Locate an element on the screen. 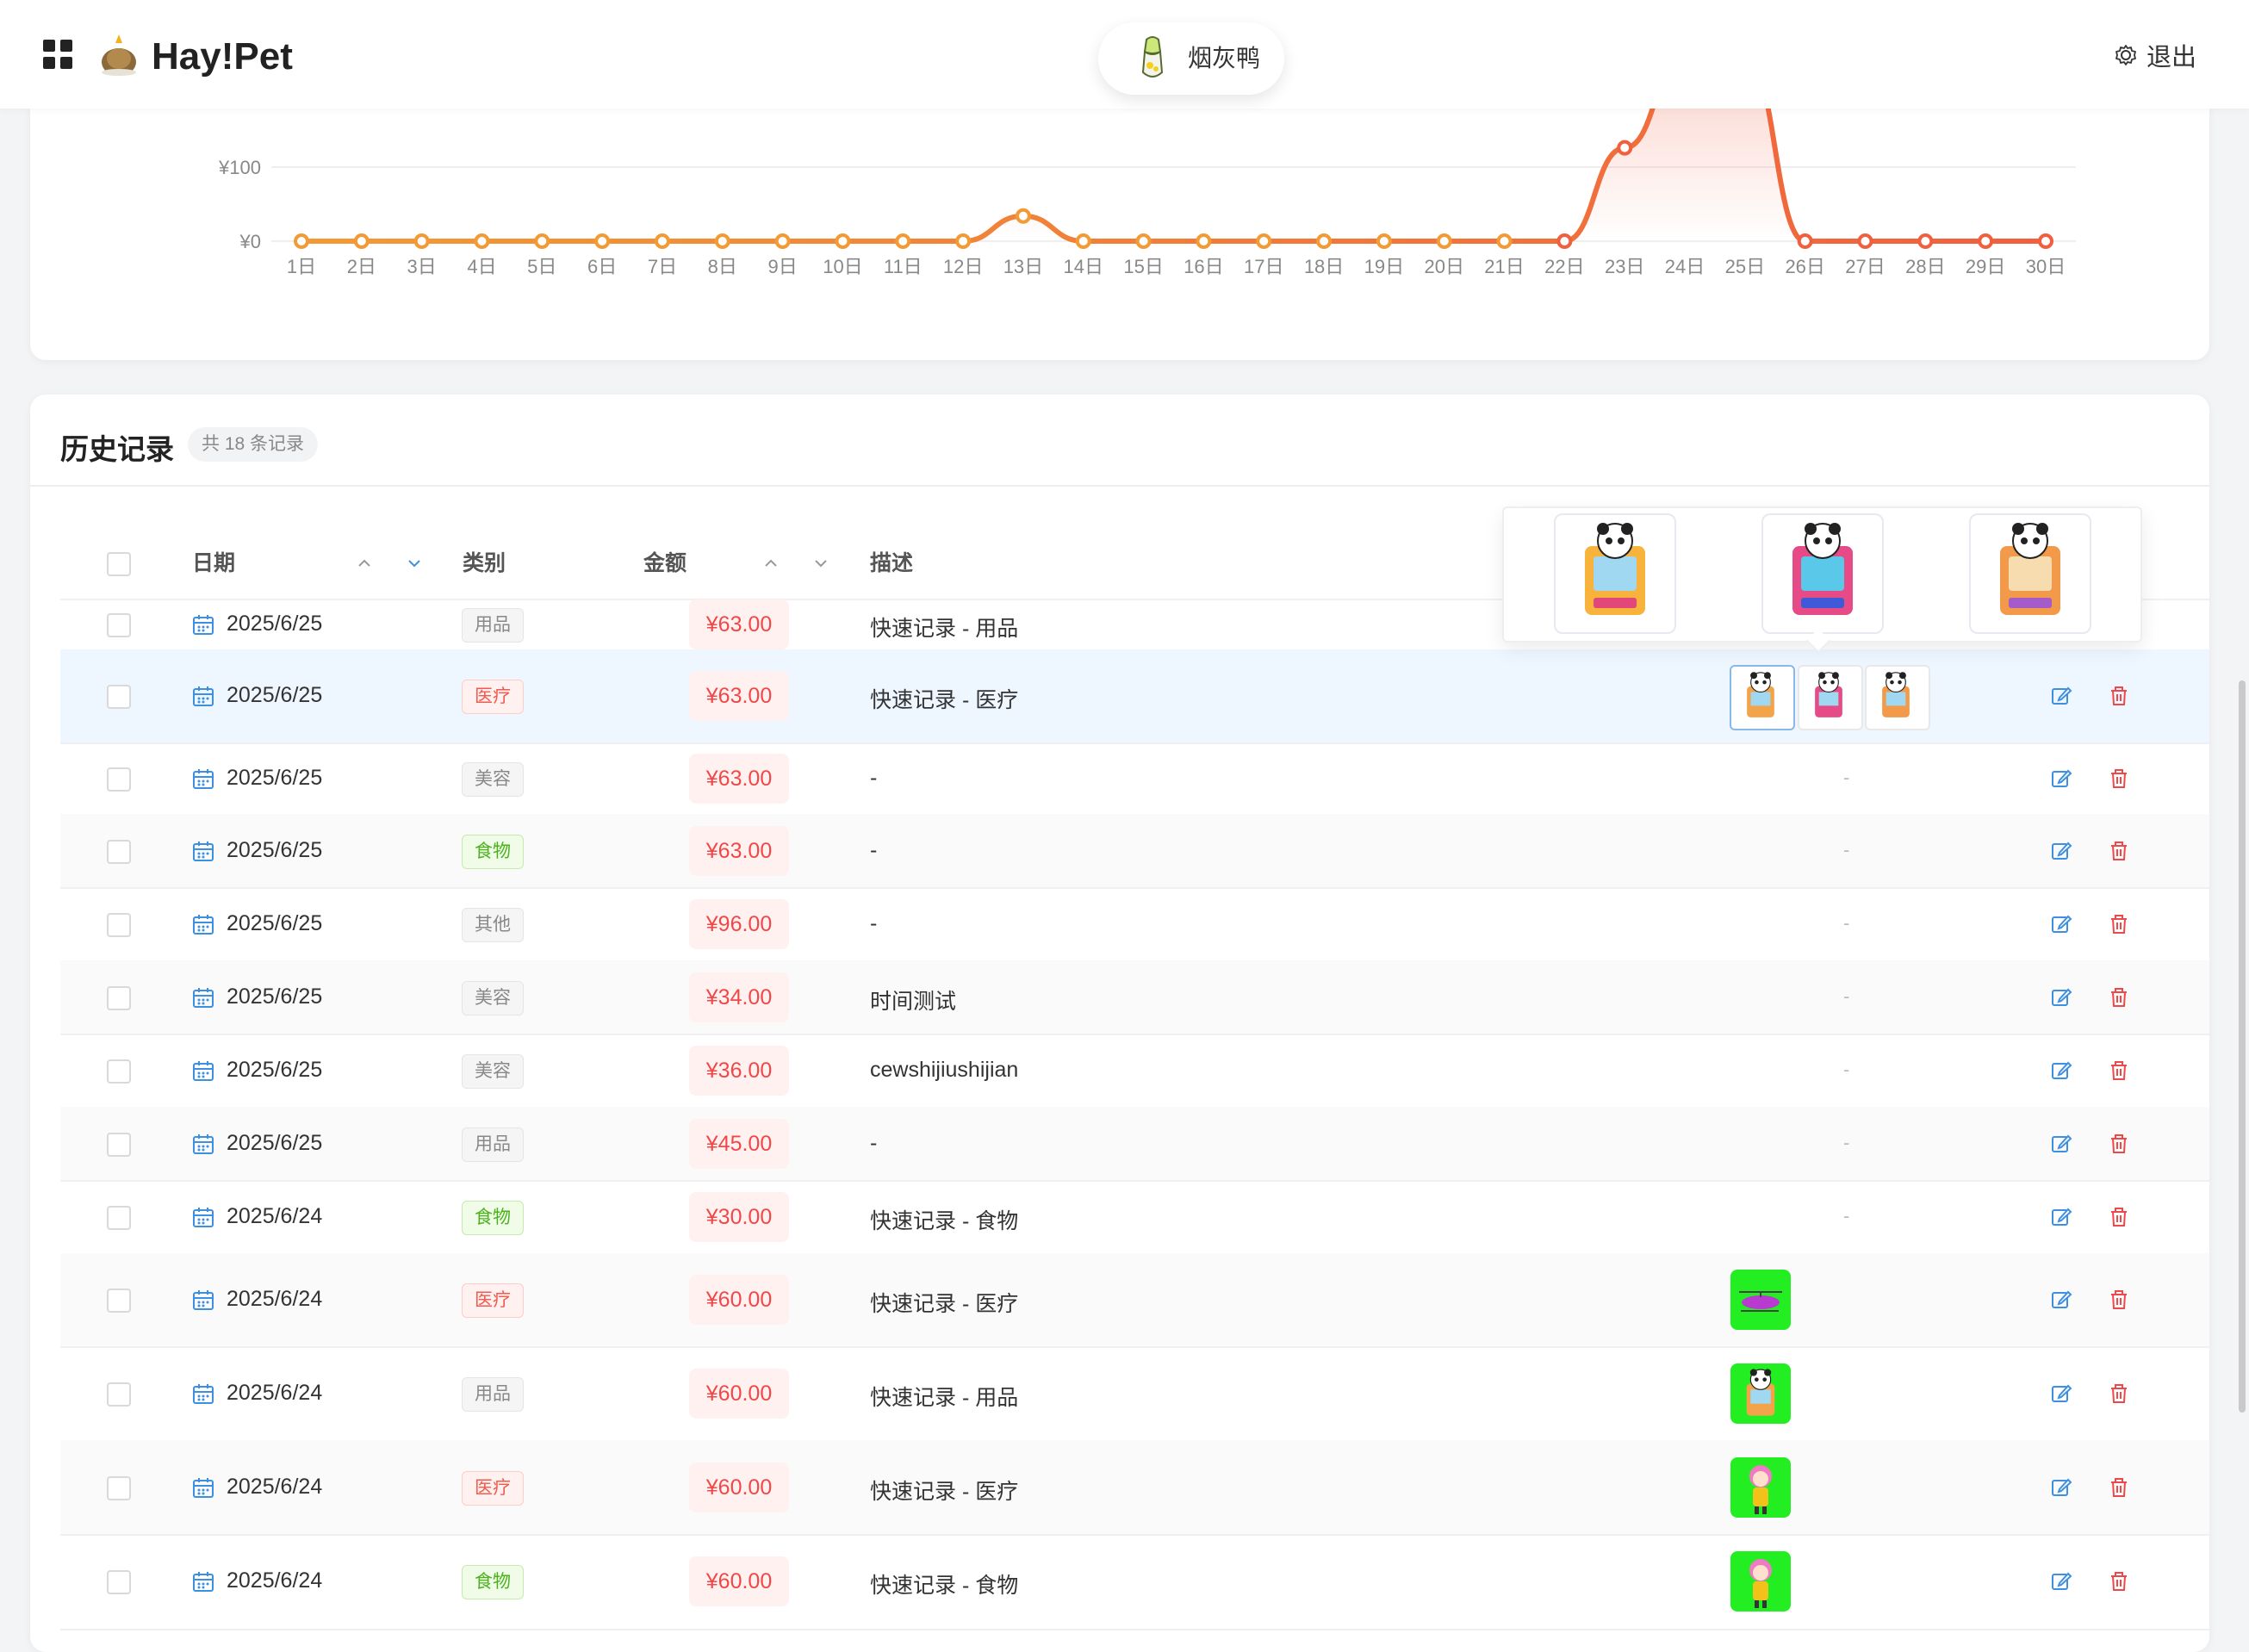 The width and height of the screenshot is (2249, 1652). category-tag: 医疗 is located at coordinates (493, 1488).